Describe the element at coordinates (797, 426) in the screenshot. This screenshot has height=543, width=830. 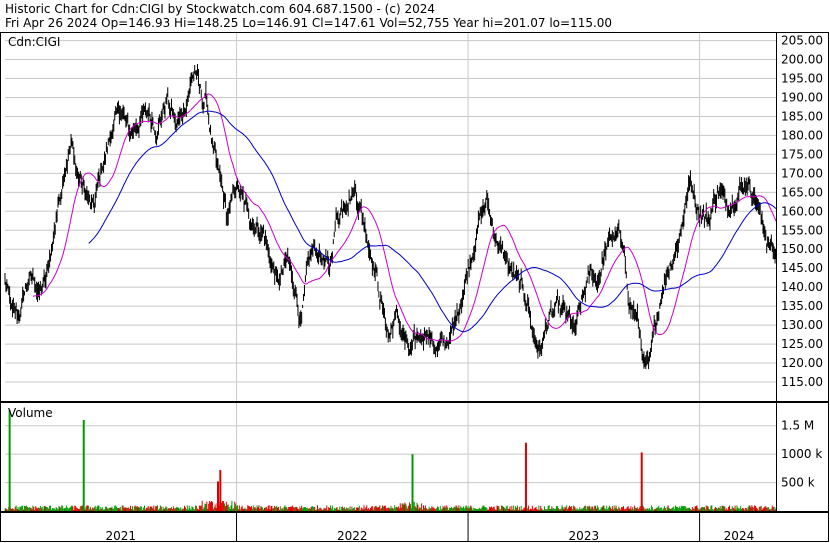
I see `volume-tick-label: 1.5 M` at that location.